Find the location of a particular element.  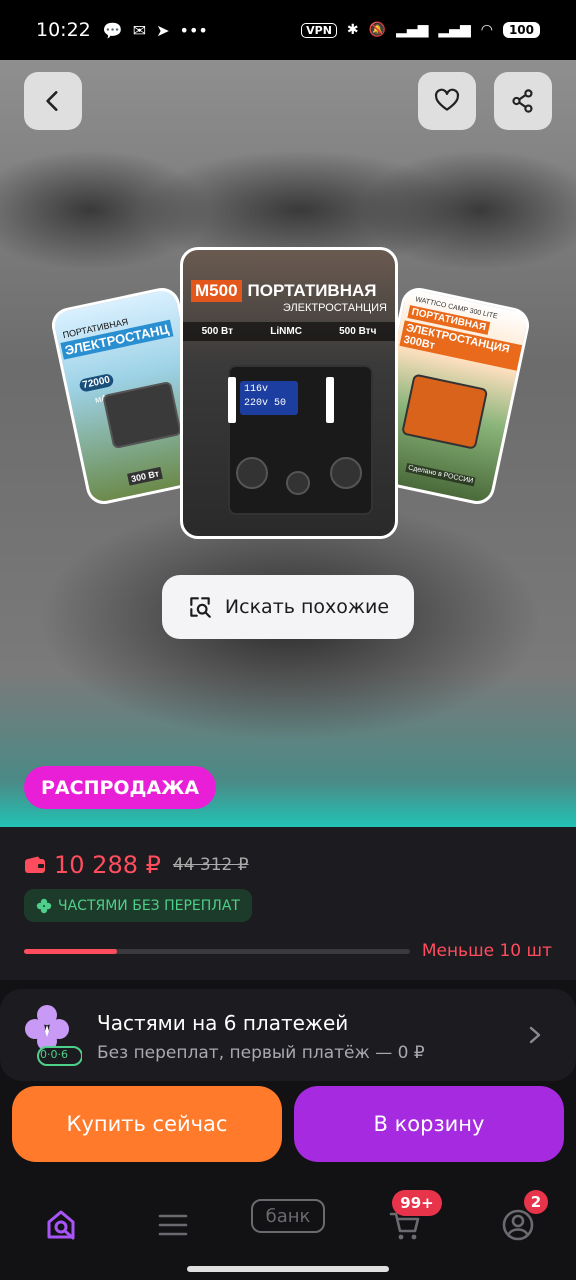

display-line-1: 116v is located at coordinates (256, 389).